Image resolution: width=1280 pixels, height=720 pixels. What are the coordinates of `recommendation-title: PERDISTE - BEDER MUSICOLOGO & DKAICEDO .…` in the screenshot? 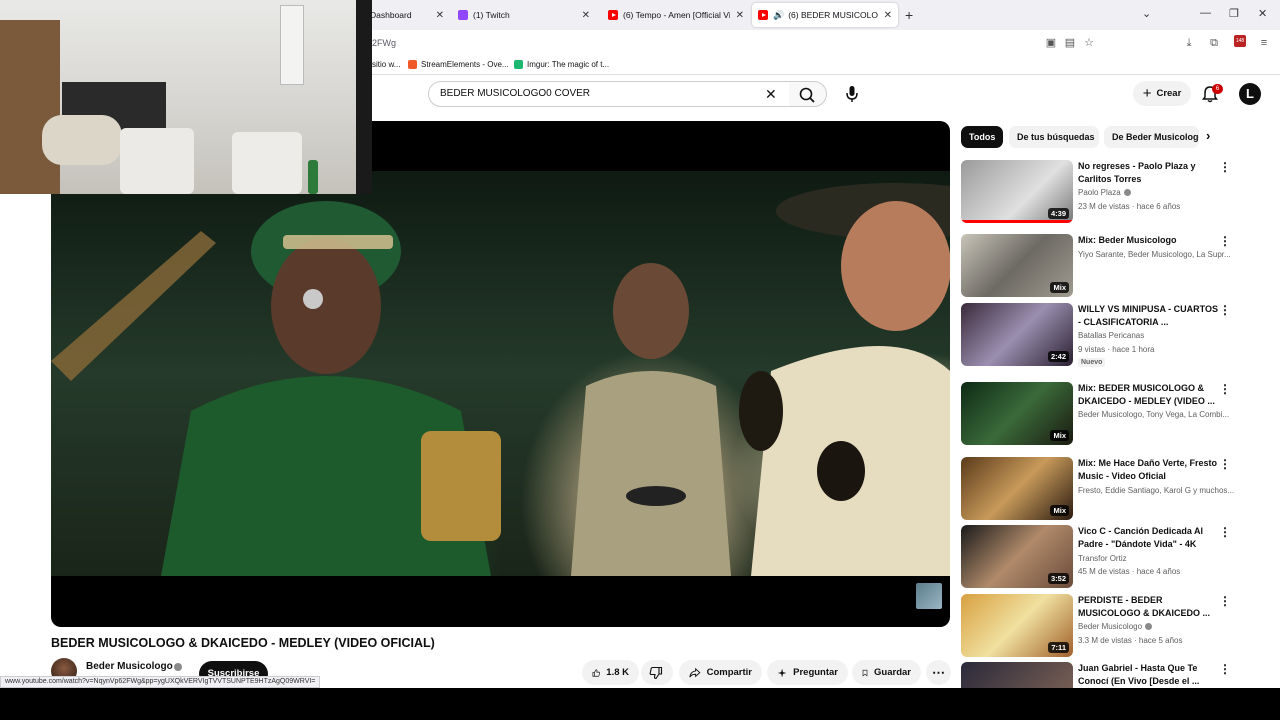 It's located at (1148, 607).